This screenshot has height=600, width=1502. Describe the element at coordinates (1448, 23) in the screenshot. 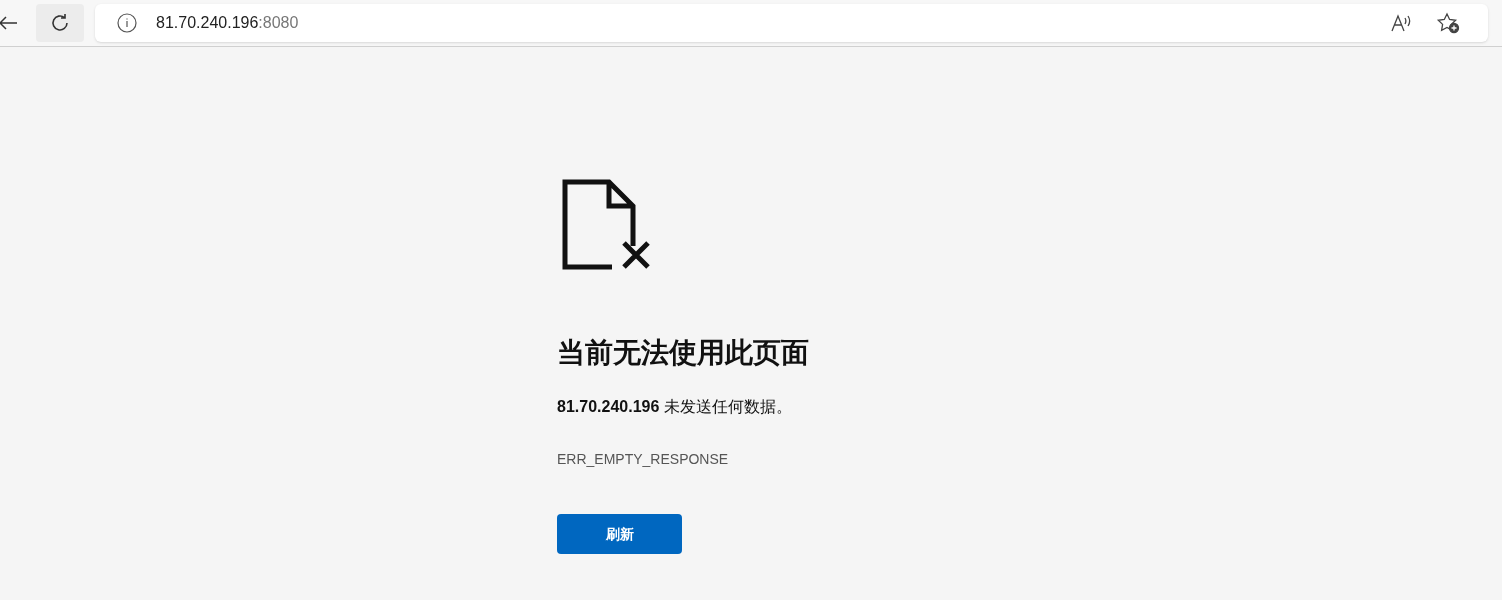

I see `favorite-add-icon` at that location.